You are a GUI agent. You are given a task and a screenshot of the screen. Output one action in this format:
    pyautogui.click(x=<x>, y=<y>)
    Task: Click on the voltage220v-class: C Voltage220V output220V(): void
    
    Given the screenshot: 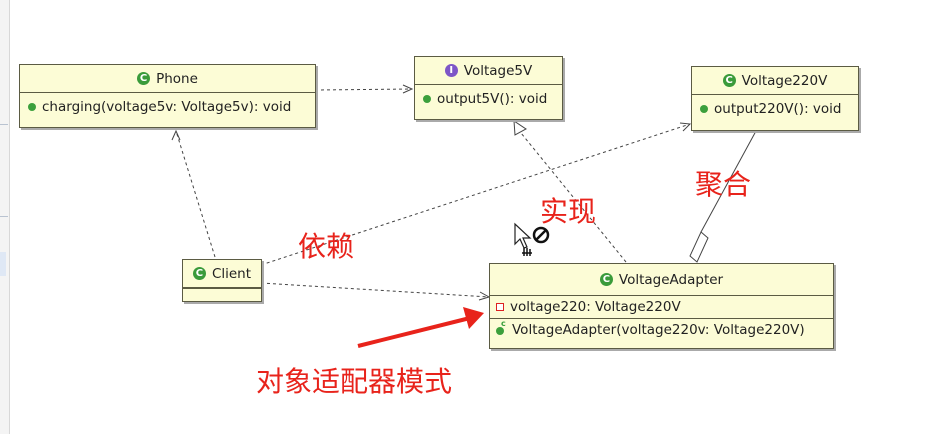 What is the action you would take?
    pyautogui.click(x=775, y=98)
    